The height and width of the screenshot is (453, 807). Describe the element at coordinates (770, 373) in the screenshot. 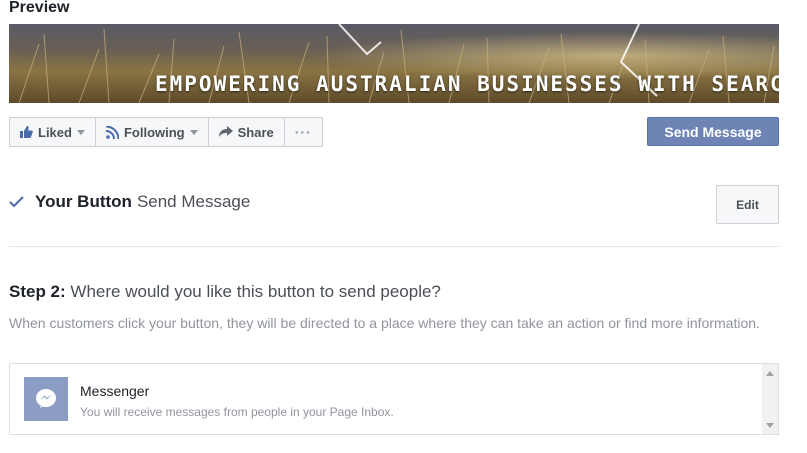

I see `scroll-up-icon` at that location.